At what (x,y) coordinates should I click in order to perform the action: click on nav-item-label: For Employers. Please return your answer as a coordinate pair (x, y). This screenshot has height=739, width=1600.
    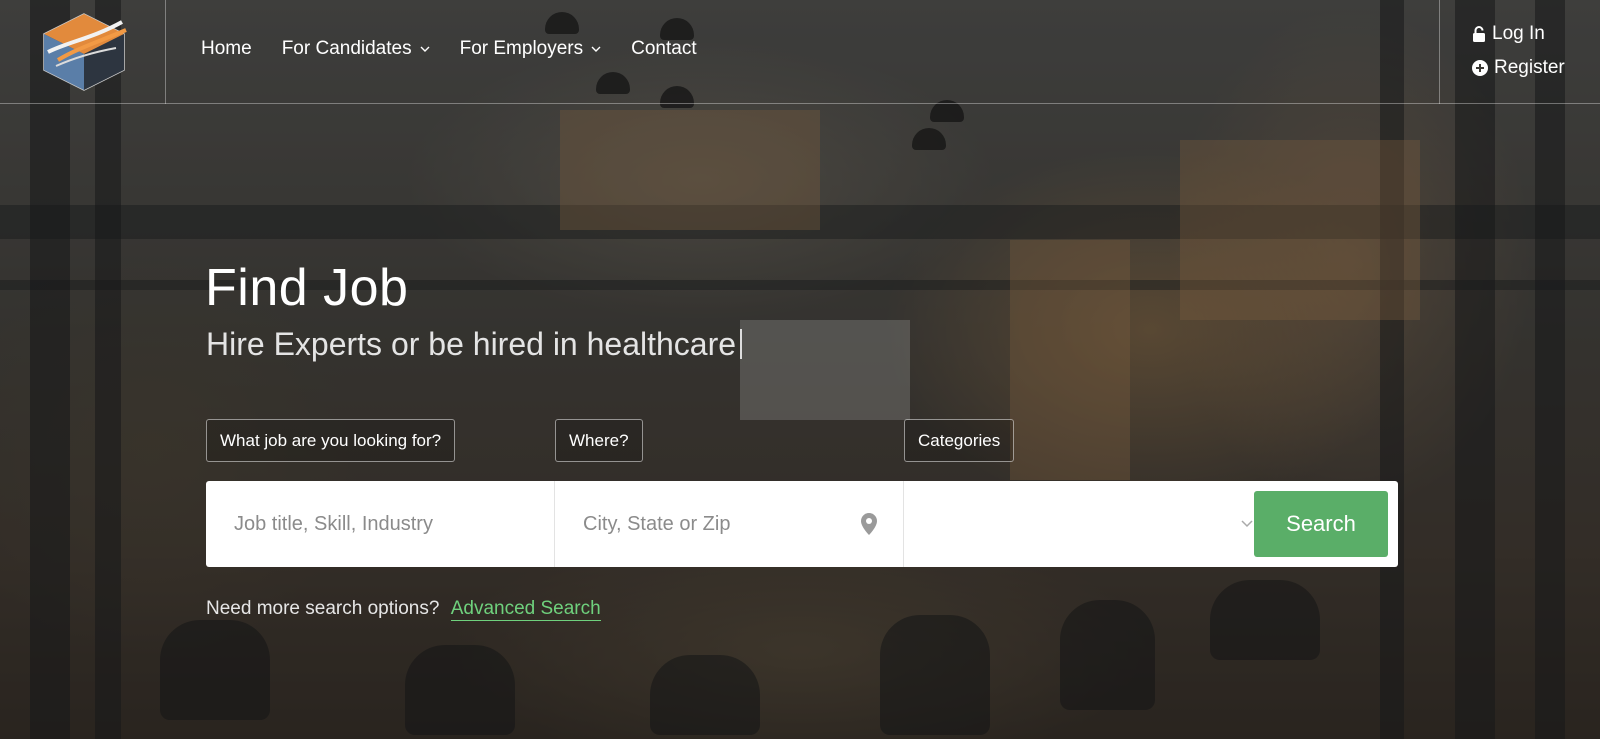
    Looking at the image, I should click on (521, 48).